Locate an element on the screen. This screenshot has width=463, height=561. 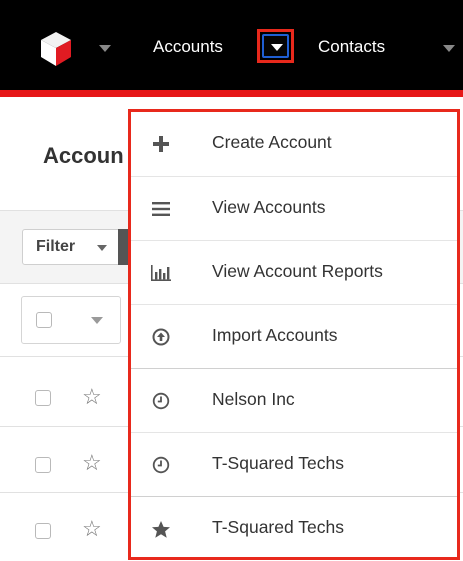
menu-item-favorite-t-squared-techs: T-Squared Techs is located at coordinates (294, 528).